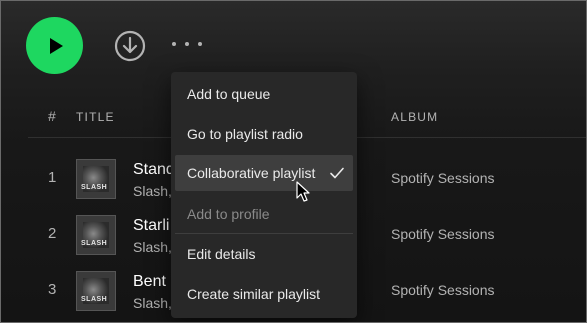 The height and width of the screenshot is (323, 587). What do you see at coordinates (303, 191) in the screenshot?
I see `mouse-cursor-icon` at bounding box center [303, 191].